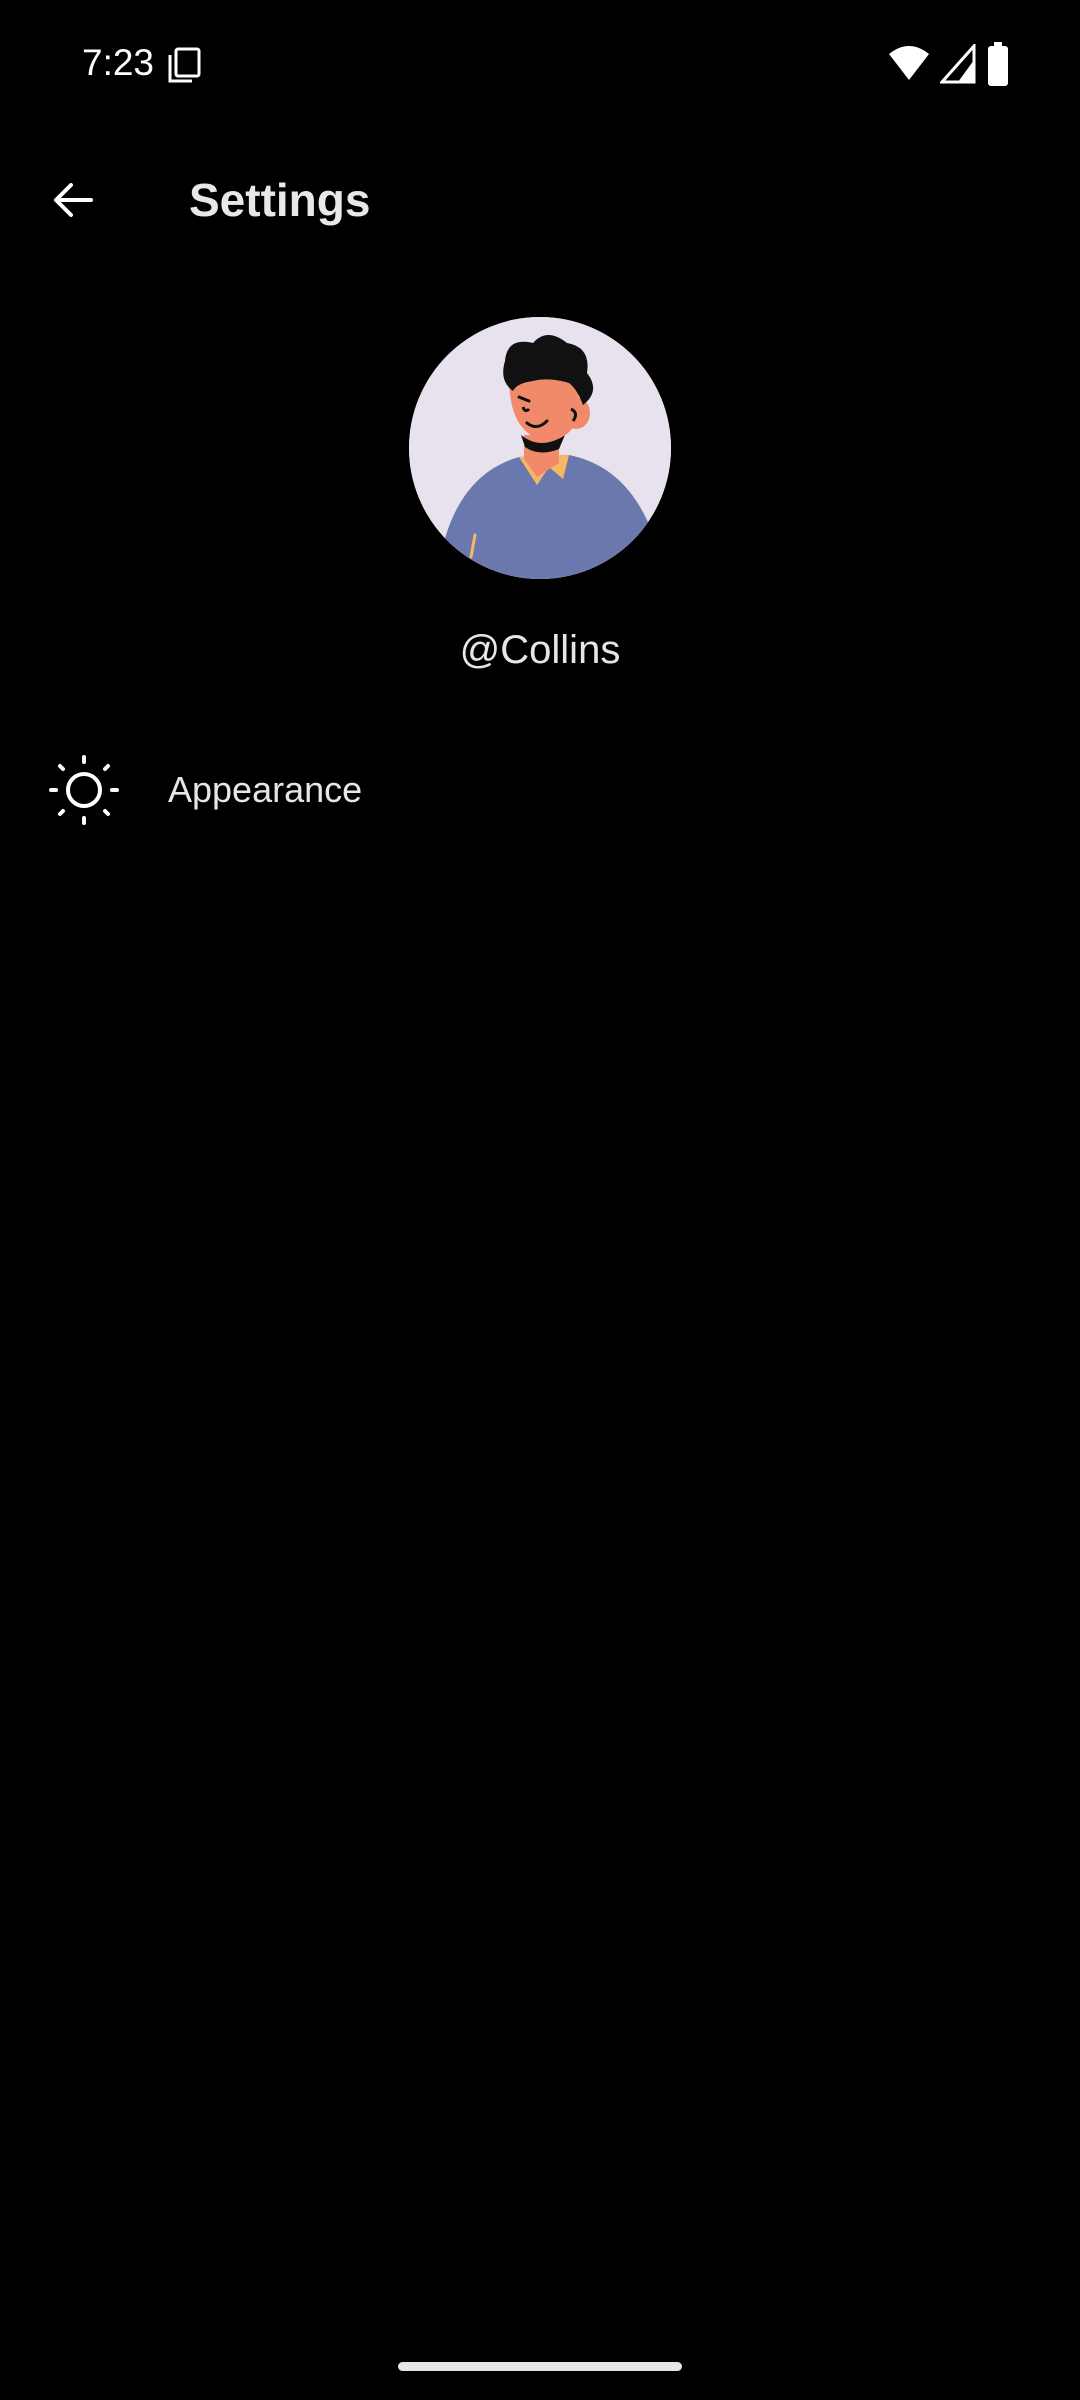 Image resolution: width=1080 pixels, height=2400 pixels. What do you see at coordinates (998, 64) in the screenshot?
I see `battery-icon` at bounding box center [998, 64].